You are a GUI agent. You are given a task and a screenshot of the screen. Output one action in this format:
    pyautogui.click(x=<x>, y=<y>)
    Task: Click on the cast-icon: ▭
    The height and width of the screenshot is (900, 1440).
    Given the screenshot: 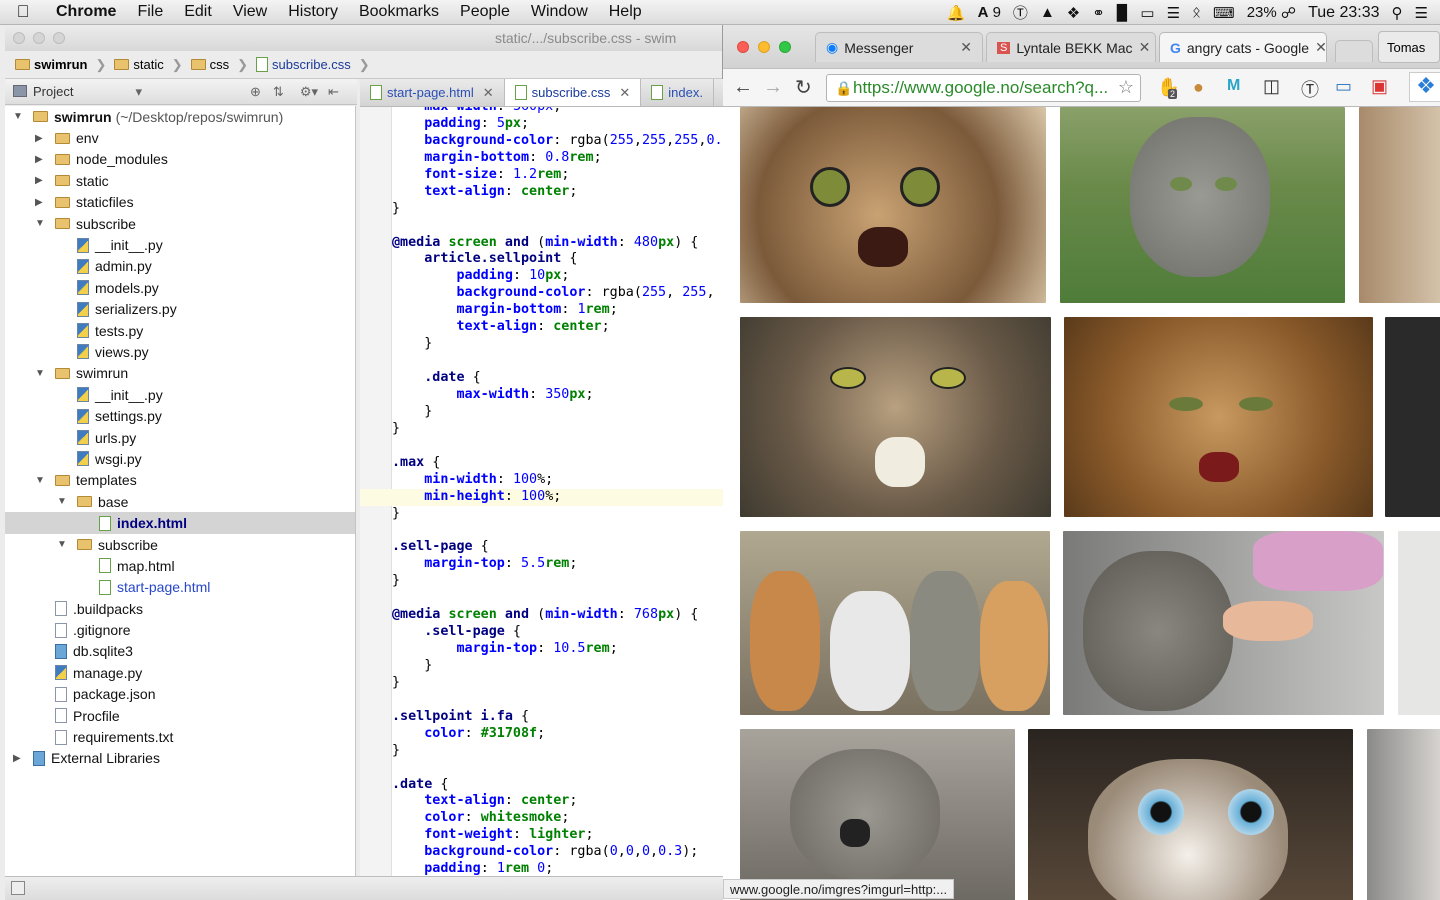 What is the action you would take?
    pyautogui.click(x=1343, y=86)
    